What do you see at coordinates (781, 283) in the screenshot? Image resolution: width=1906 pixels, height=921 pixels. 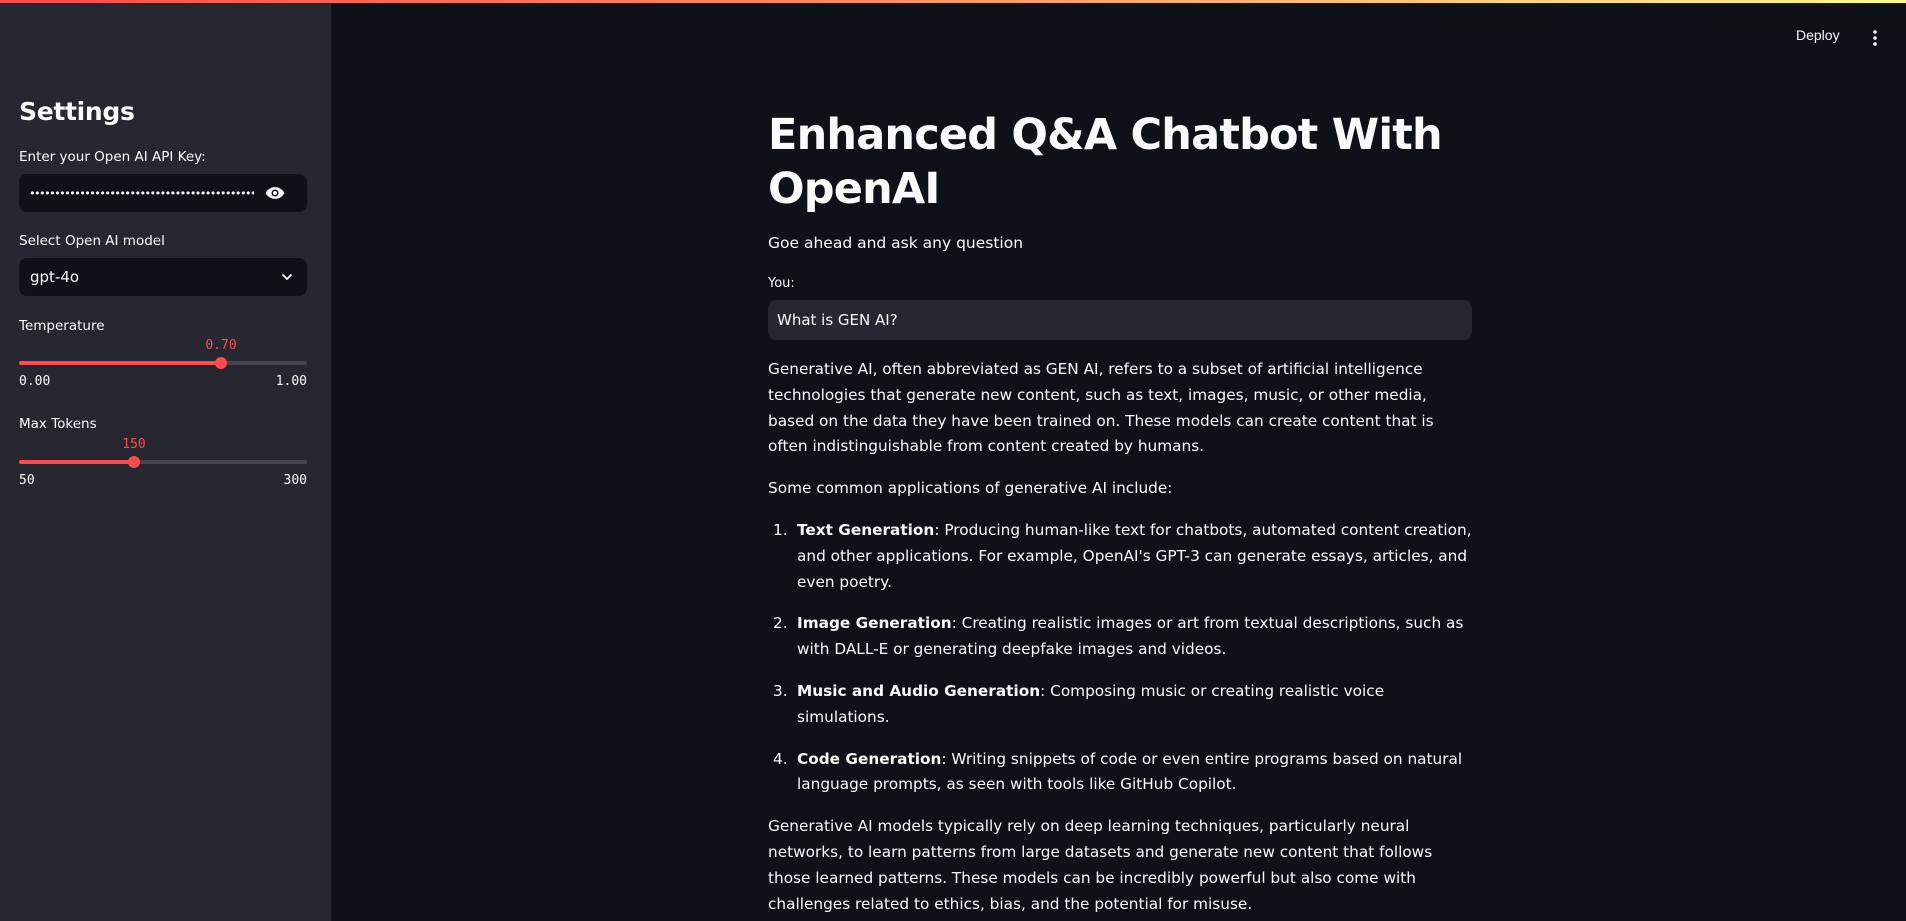 I see `question-label: You:` at bounding box center [781, 283].